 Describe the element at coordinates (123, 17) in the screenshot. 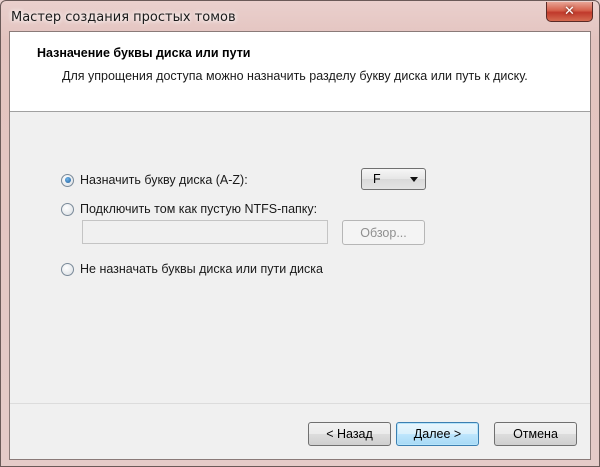

I see `window-title: Мастер создания простых томов` at that location.